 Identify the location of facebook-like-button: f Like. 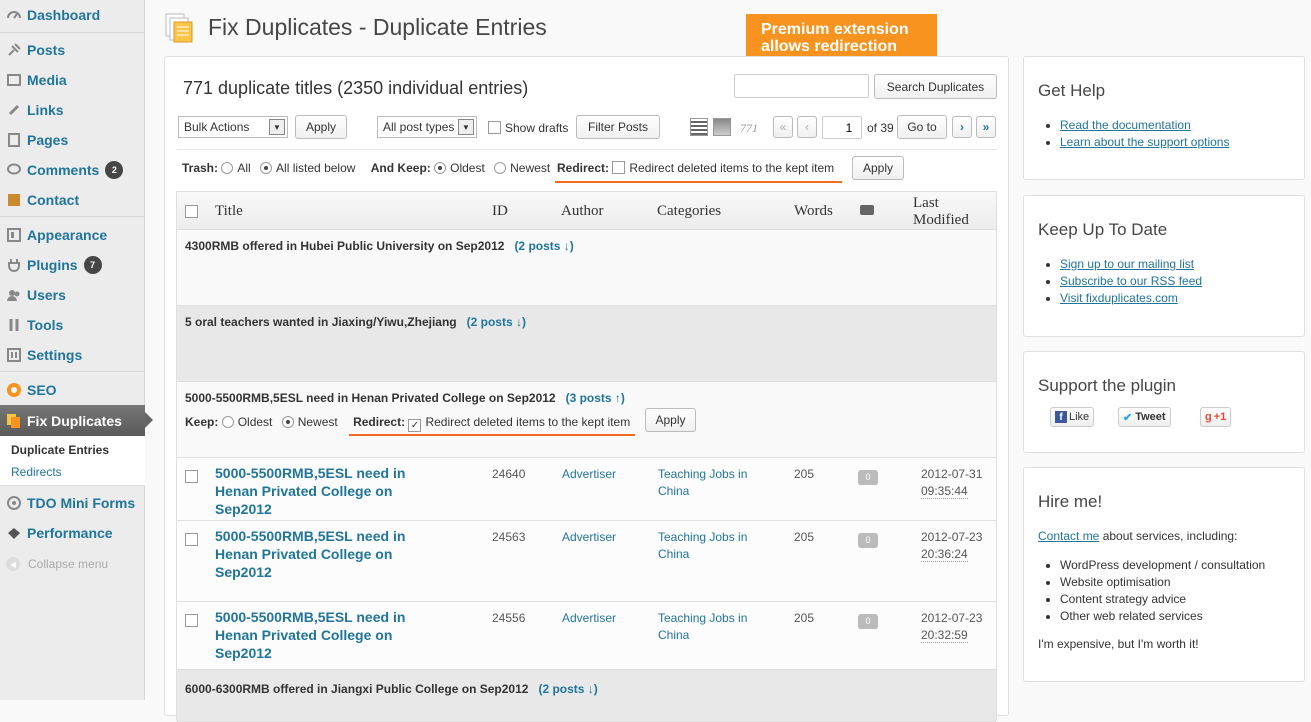
(1072, 417).